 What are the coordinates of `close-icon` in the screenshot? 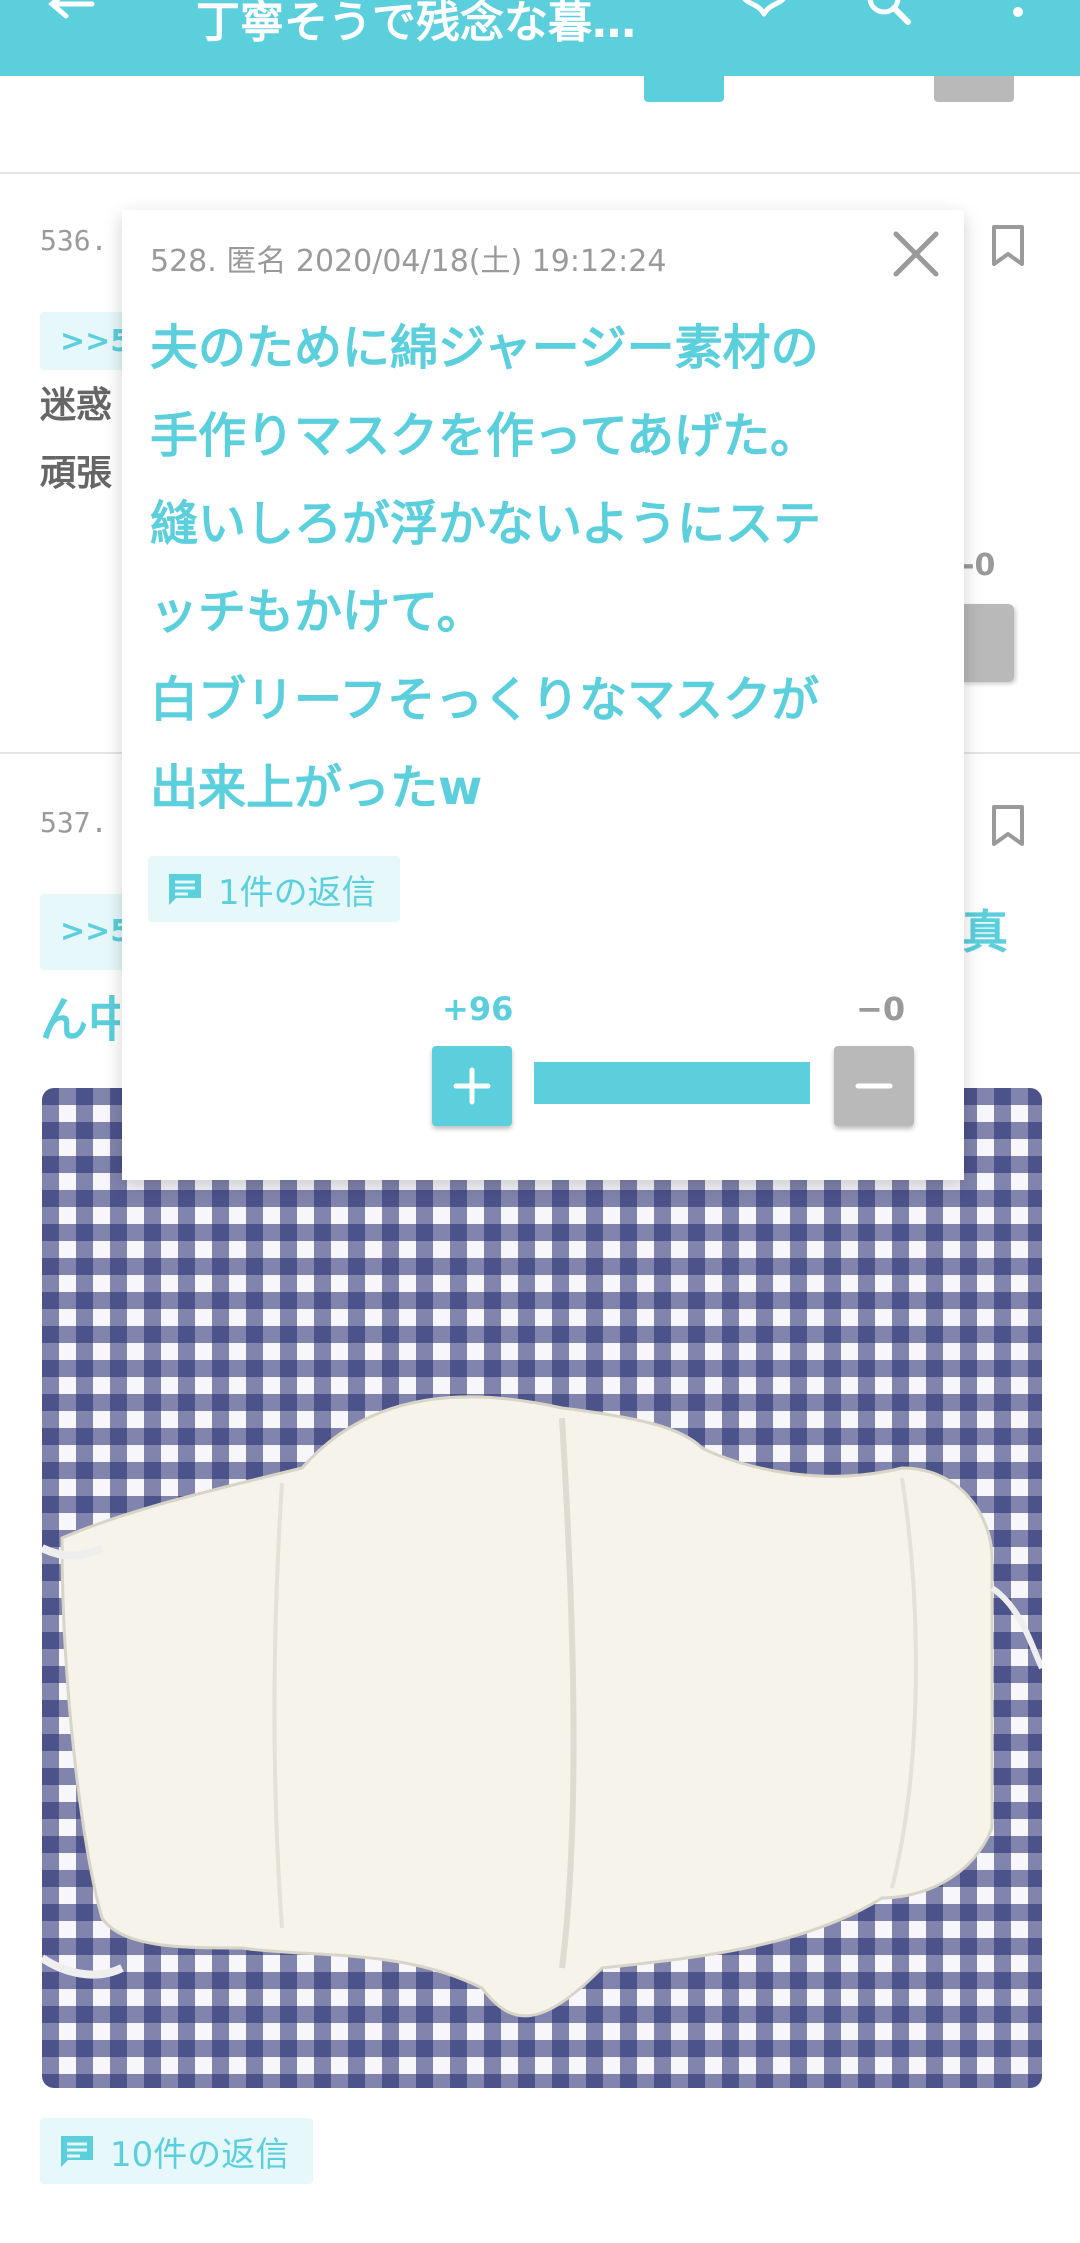 It's located at (916, 254).